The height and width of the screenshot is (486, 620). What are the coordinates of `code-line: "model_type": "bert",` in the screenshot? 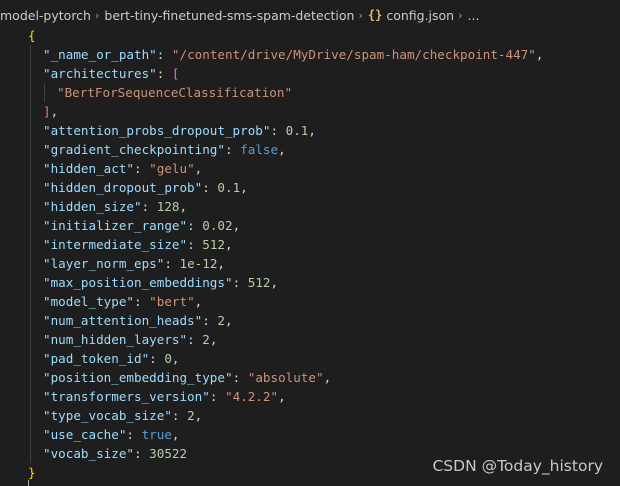 It's located at (310, 301).